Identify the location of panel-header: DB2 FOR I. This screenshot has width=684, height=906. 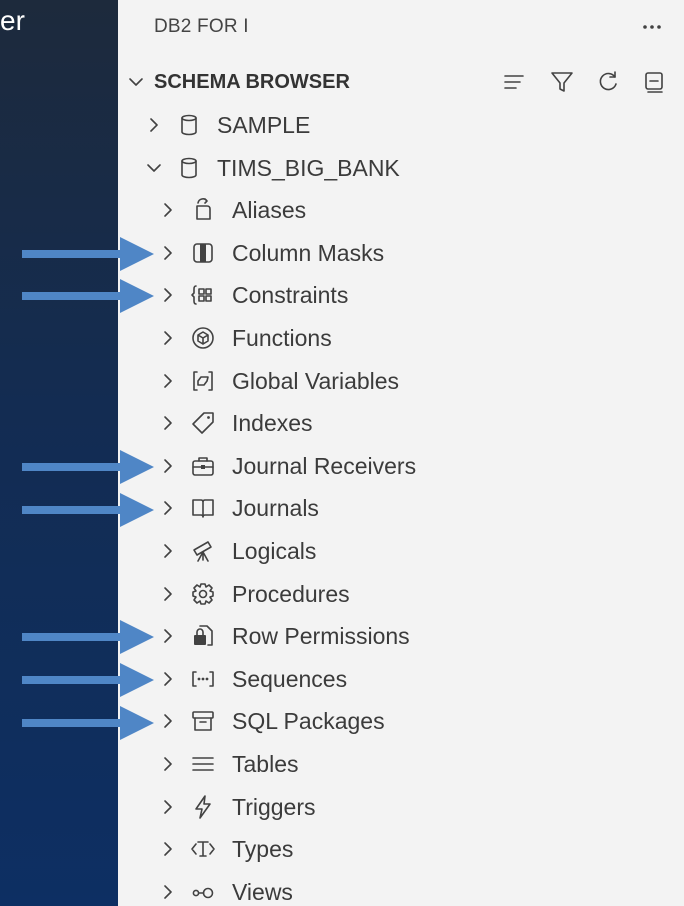
(401, 27).